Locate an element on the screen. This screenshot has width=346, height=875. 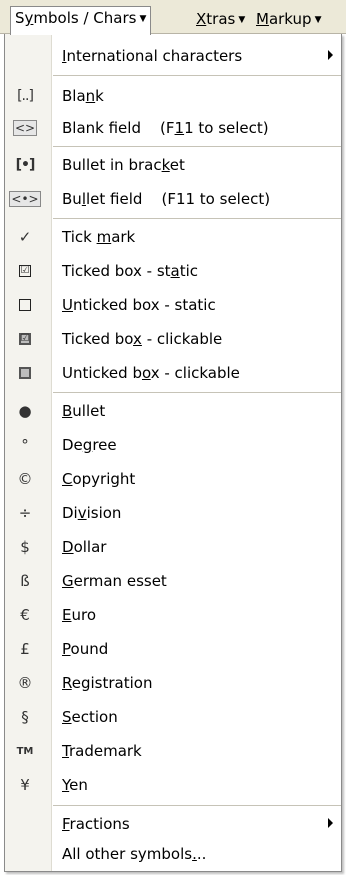
menu-markup: Markup ▼ is located at coordinates (289, 21).